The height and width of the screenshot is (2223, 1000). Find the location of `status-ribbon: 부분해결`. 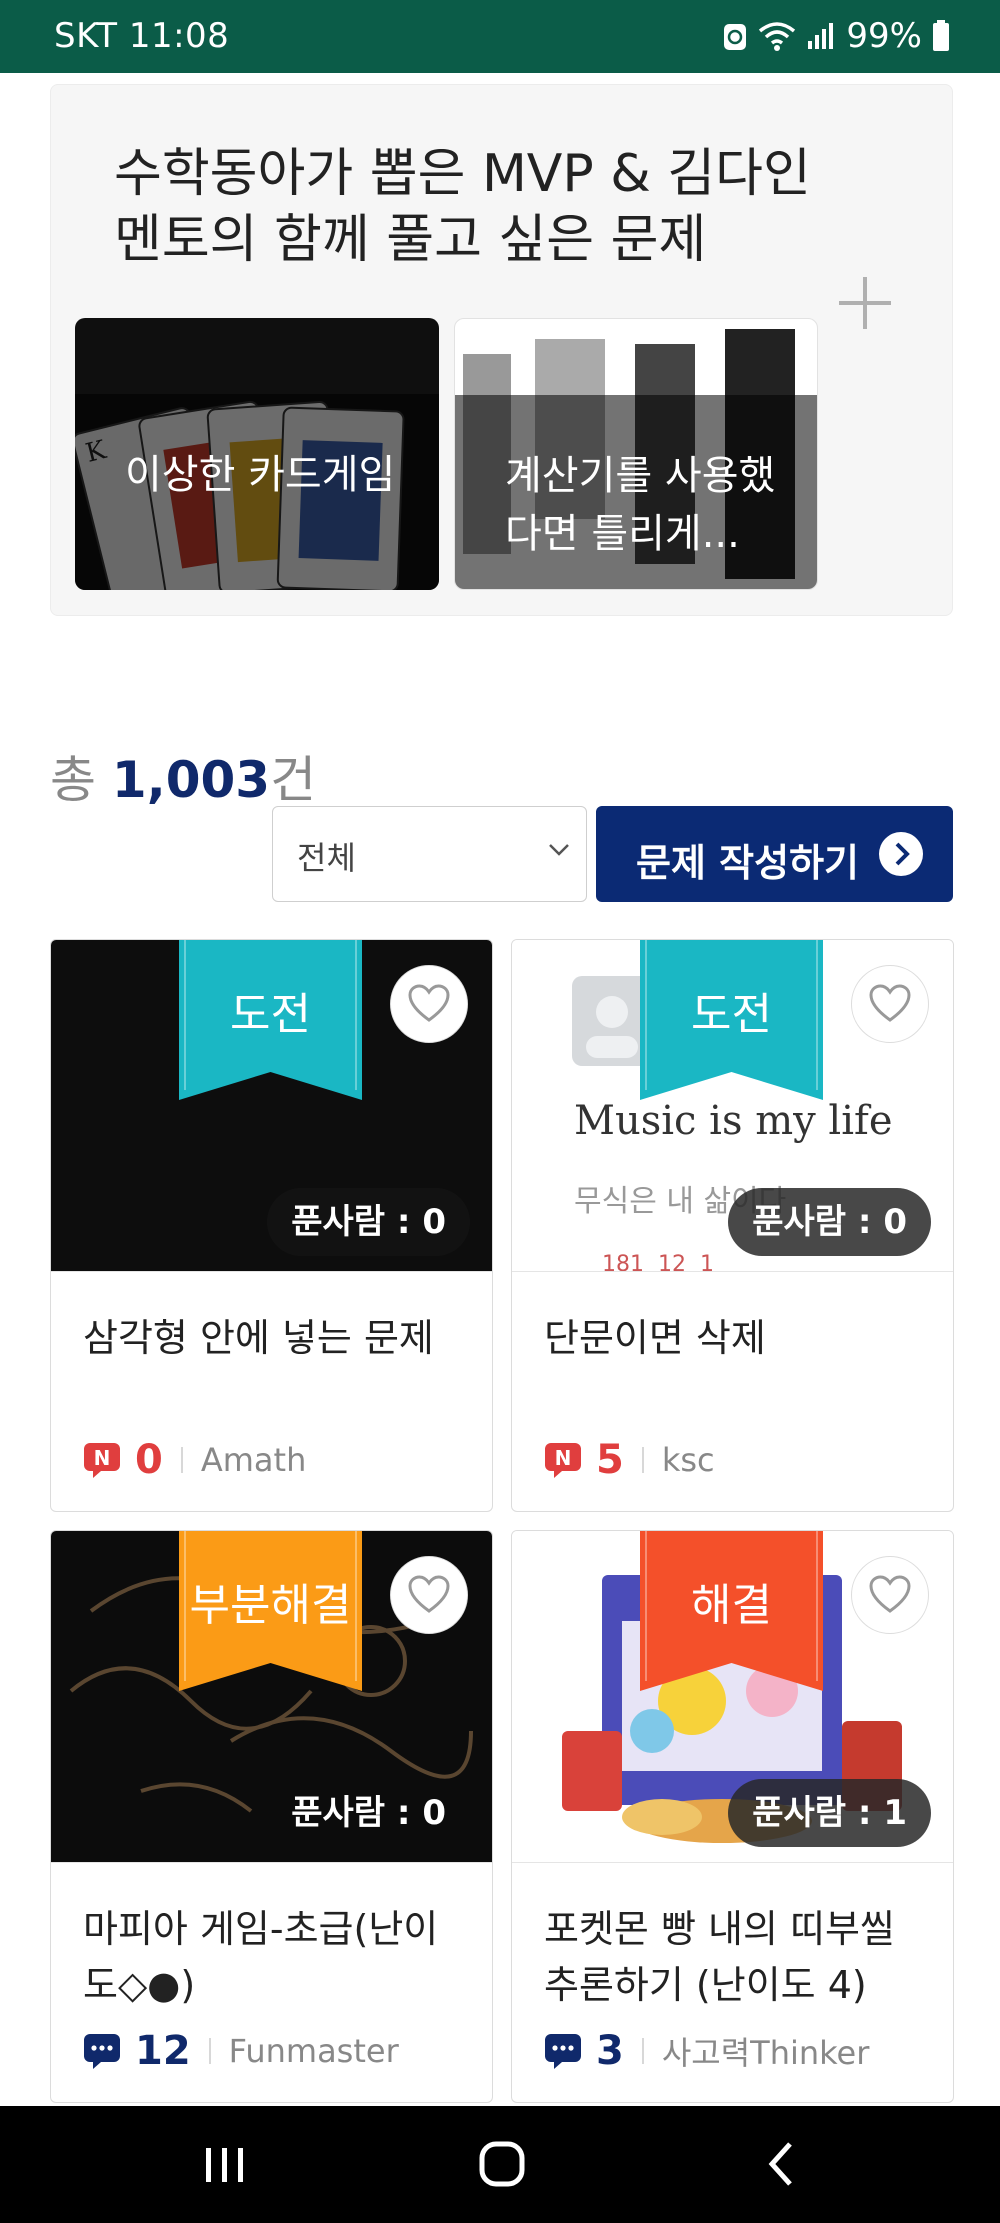

status-ribbon: 부분해결 is located at coordinates (270, 1611).